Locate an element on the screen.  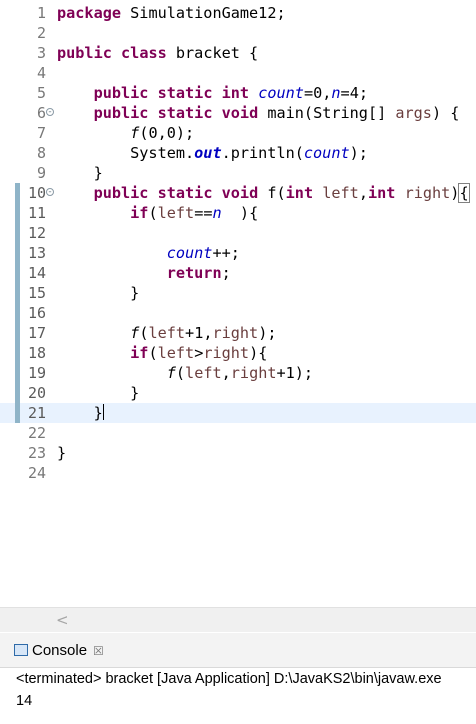
code-line: 23} is located at coordinates (238, 453).